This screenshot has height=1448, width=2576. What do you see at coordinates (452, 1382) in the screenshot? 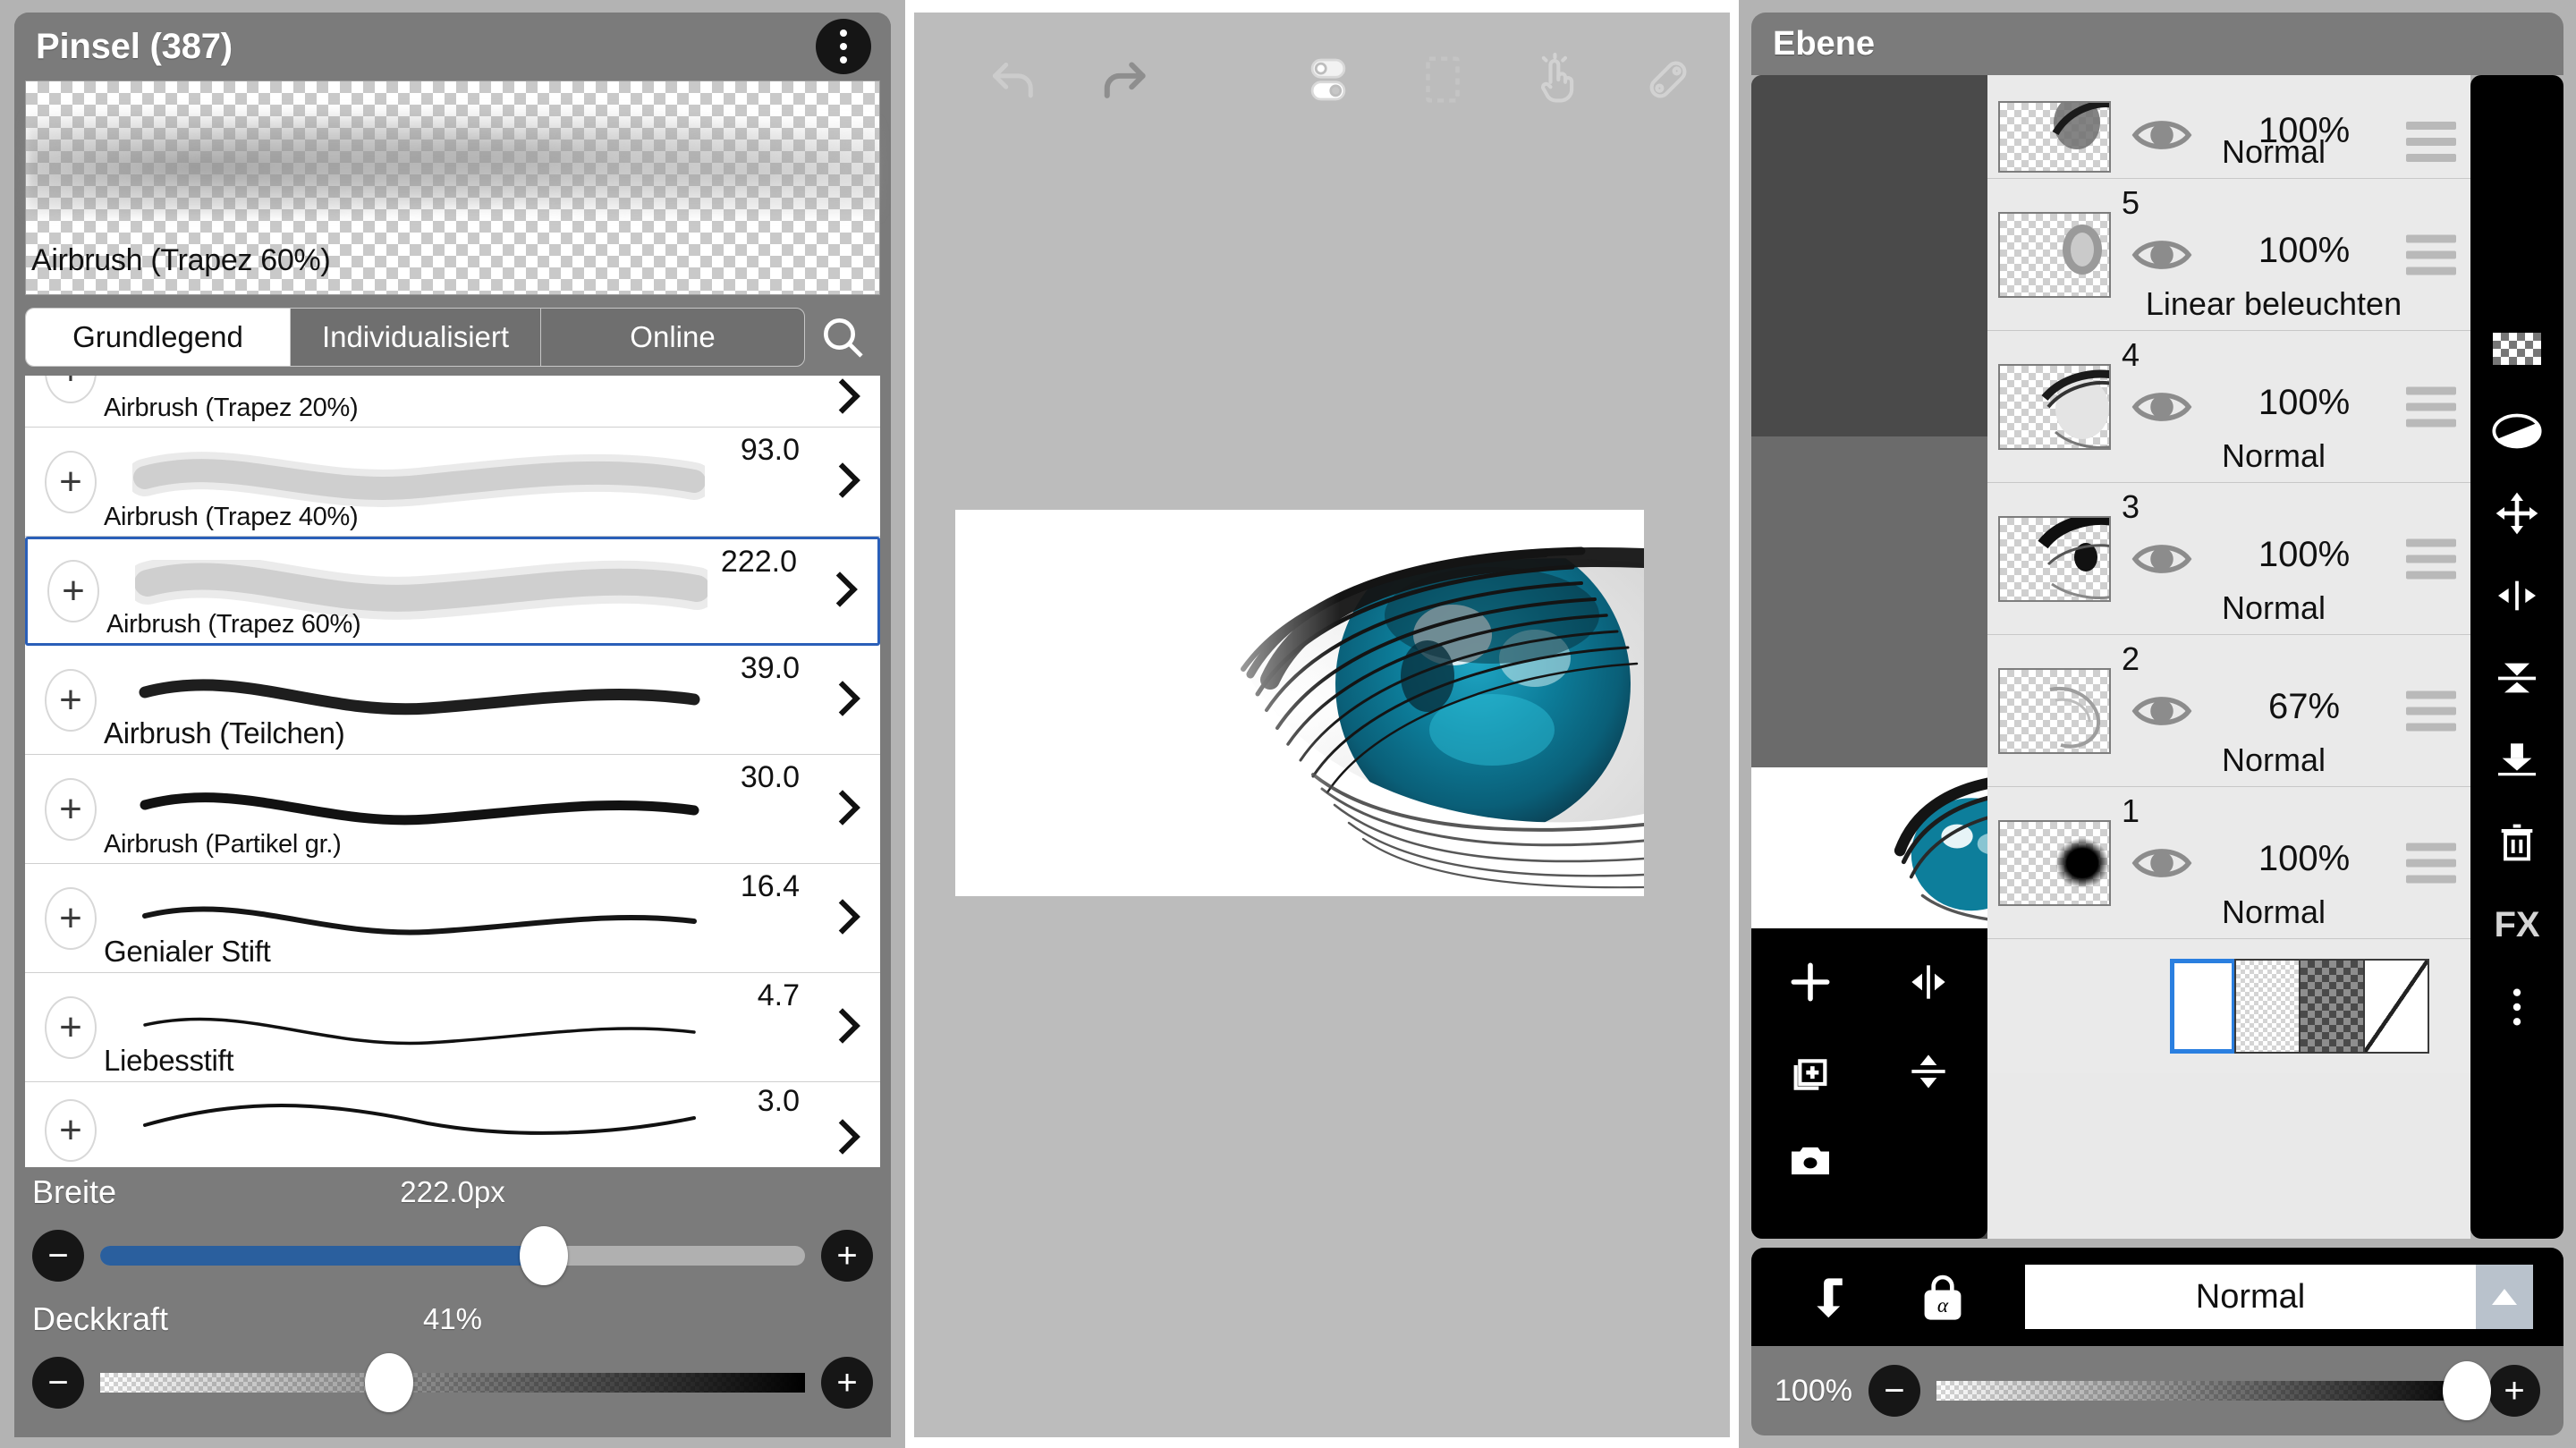
I see `opacity-slider-track` at bounding box center [452, 1382].